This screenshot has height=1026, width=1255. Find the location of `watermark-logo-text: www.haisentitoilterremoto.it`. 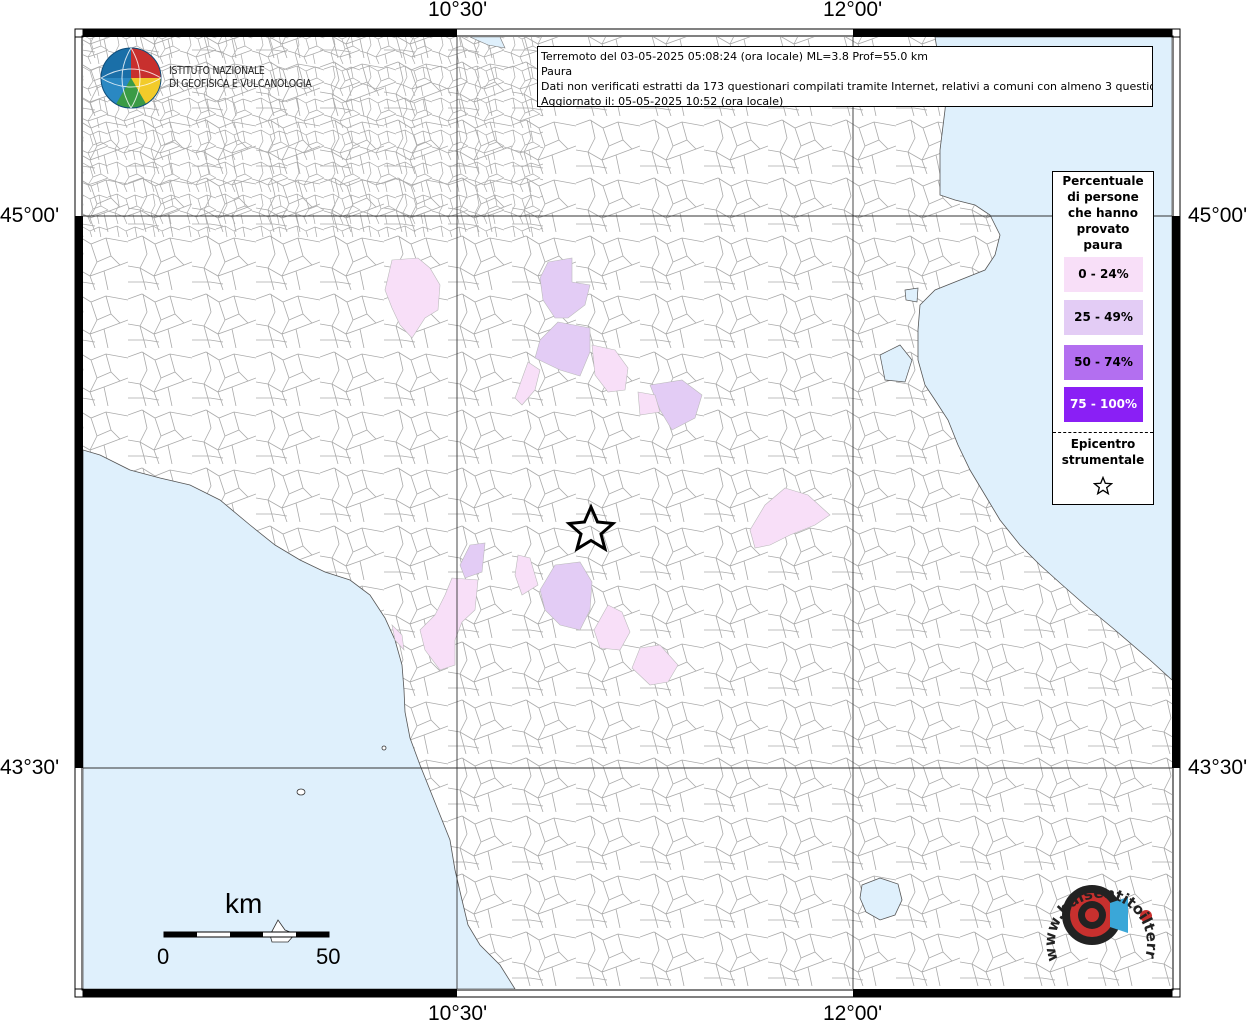

watermark-logo-text: www.haisentitoilterremoto.it is located at coordinates (1095, 906).